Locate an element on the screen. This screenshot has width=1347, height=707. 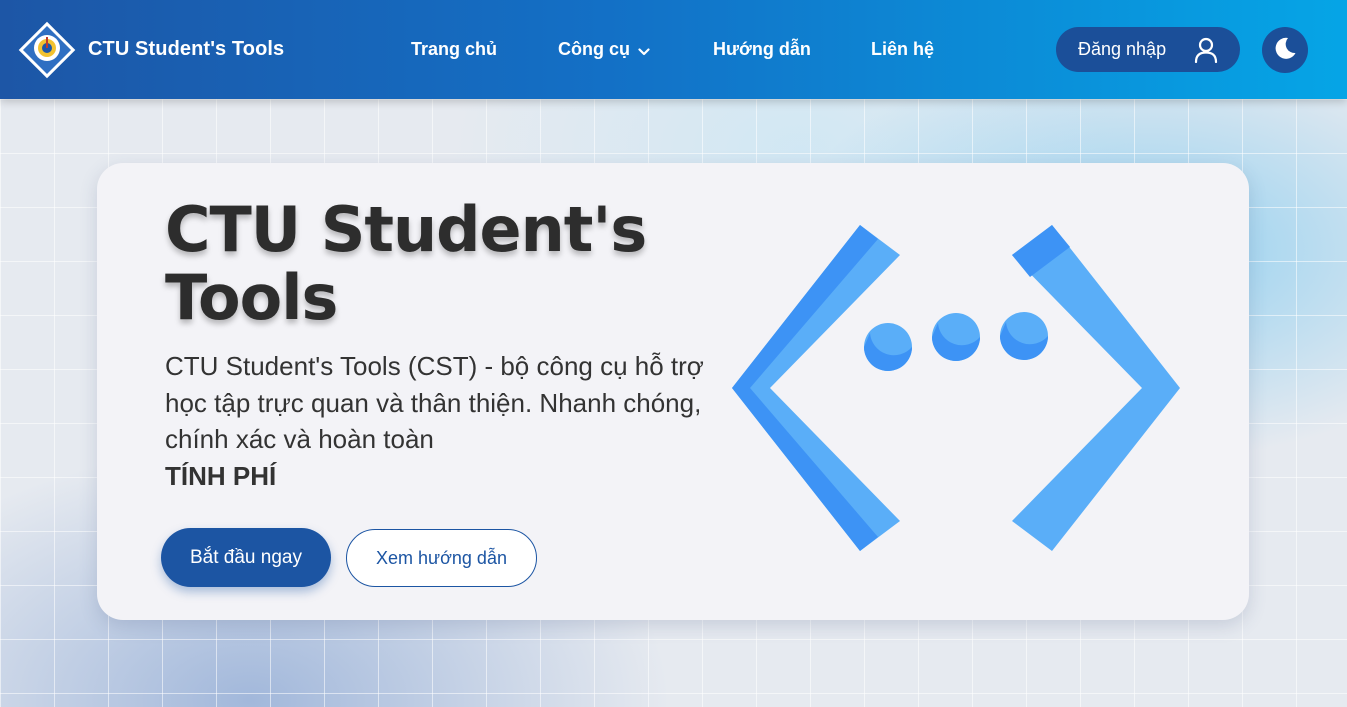
nav-contact: Liên hệ is located at coordinates (902, 49).